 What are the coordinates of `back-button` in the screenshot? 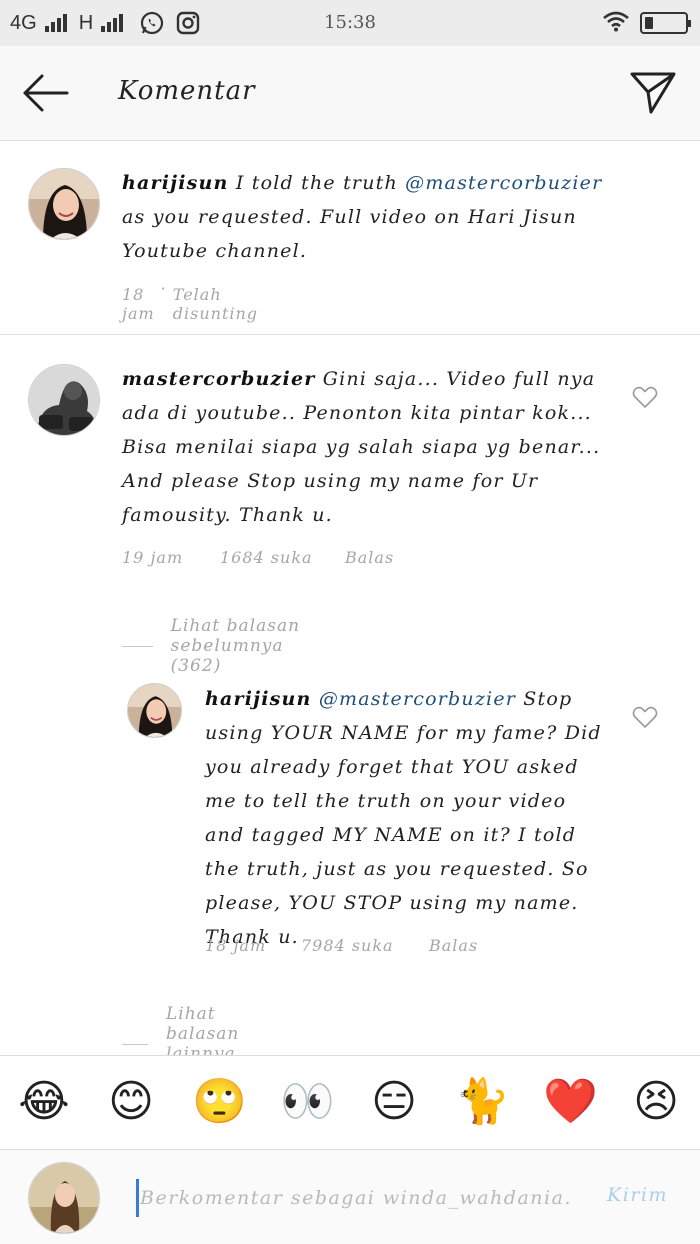 It's located at (45, 93).